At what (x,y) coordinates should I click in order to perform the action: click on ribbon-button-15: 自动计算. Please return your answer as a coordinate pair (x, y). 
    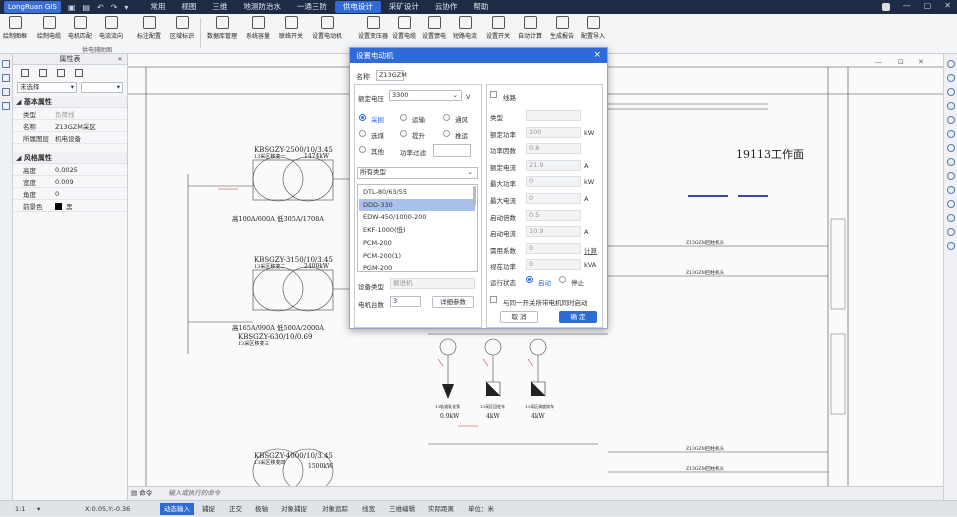
    Looking at the image, I should click on (530, 28).